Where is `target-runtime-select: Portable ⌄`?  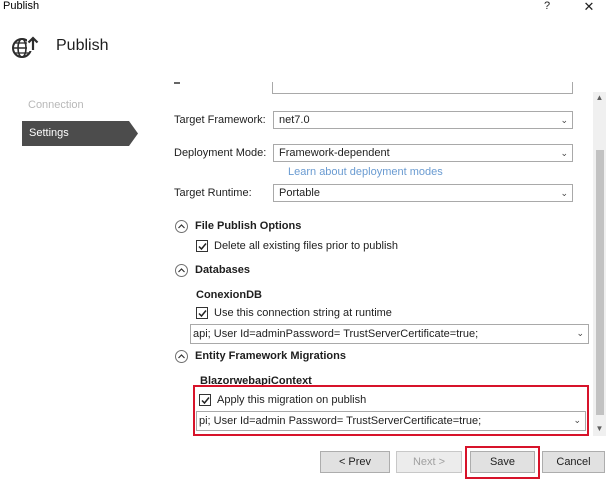
target-runtime-select: Portable ⌄ is located at coordinates (423, 193).